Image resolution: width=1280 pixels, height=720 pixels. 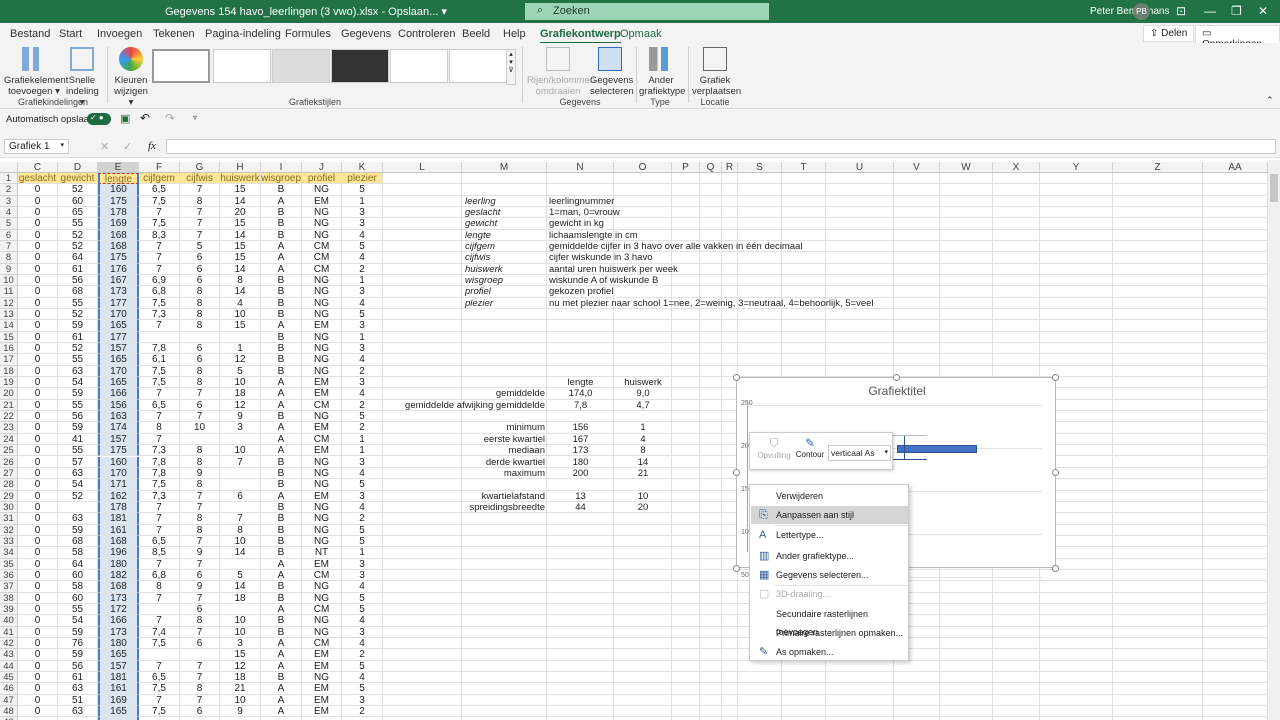 What do you see at coordinates (362, 337) in the screenshot?
I see `cell: 1` at bounding box center [362, 337].